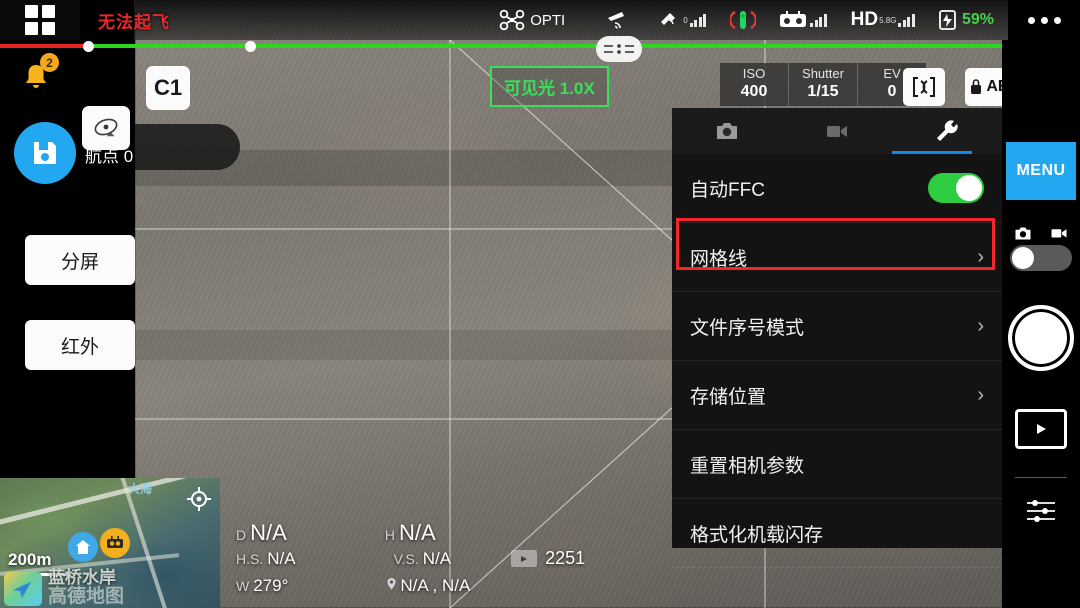  What do you see at coordinates (266, 559) in the screenshot?
I see `telemetry-h-speed: H.S. N/A` at bounding box center [266, 559].